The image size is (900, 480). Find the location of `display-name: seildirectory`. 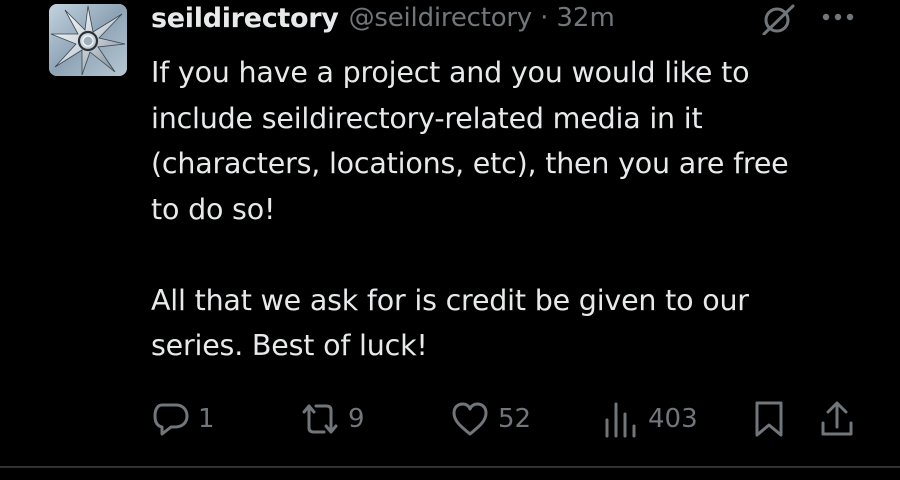

display-name: seildirectory is located at coordinates (245, 18).